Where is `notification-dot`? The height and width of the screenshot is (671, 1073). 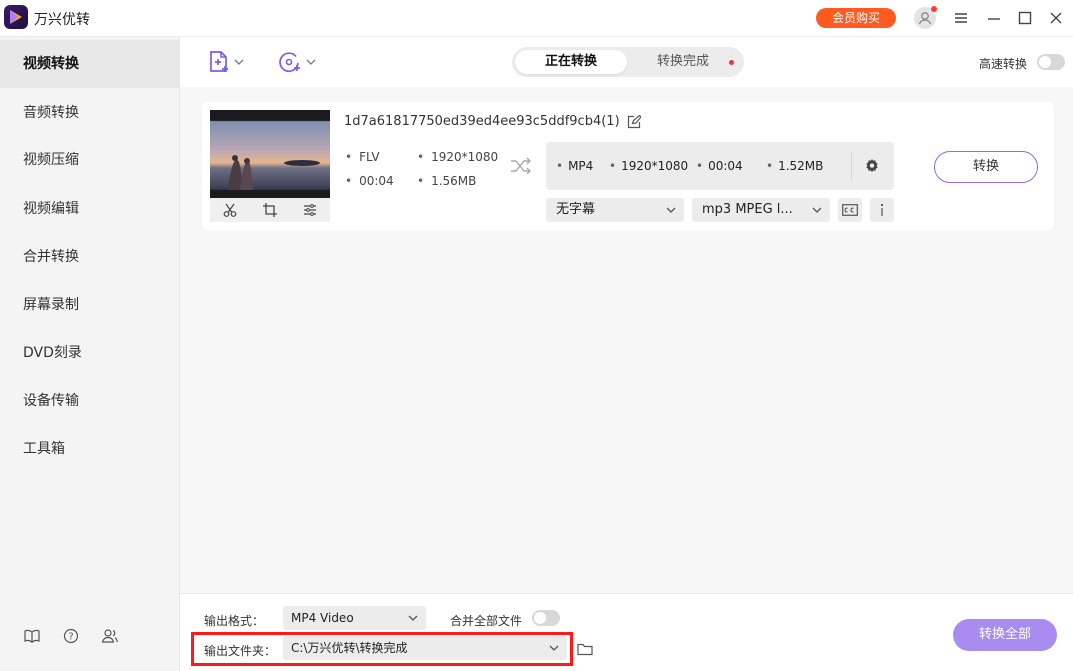 notification-dot is located at coordinates (934, 9).